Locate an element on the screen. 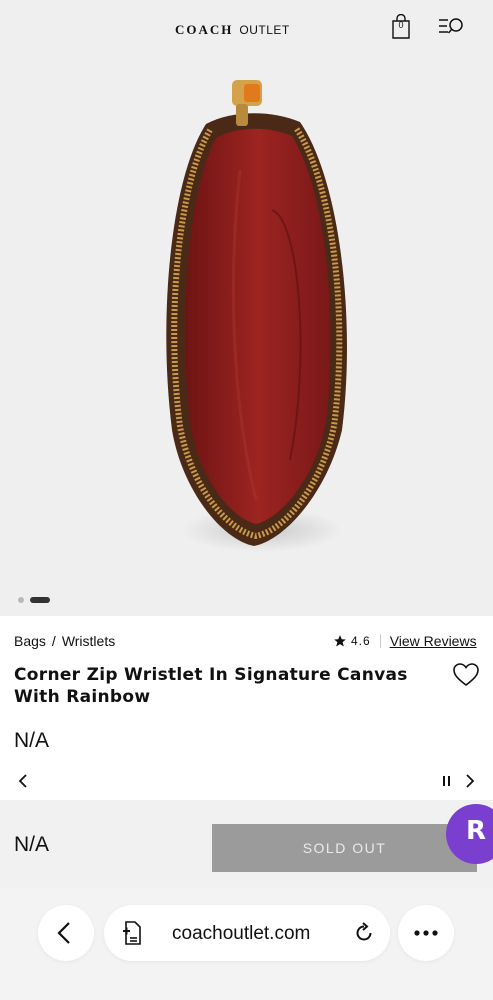 Image resolution: width=493 pixels, height=1000 pixels. bag-count: 0 is located at coordinates (401, 25).